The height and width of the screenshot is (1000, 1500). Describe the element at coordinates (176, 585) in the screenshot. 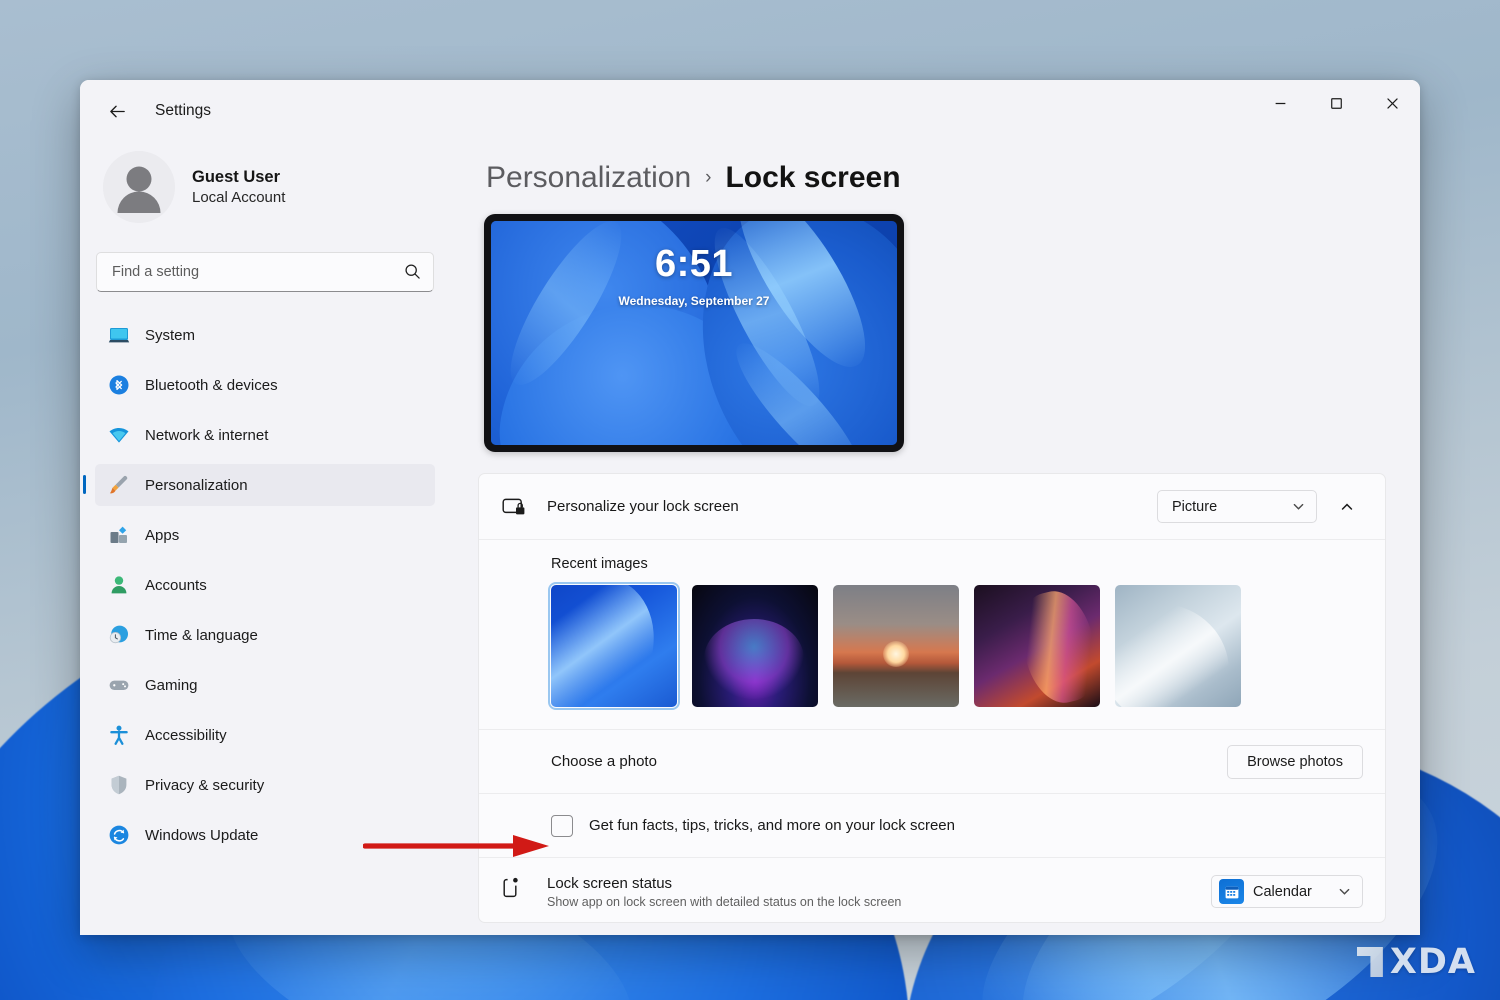

I see `sidebar-item-label: Accounts` at that location.